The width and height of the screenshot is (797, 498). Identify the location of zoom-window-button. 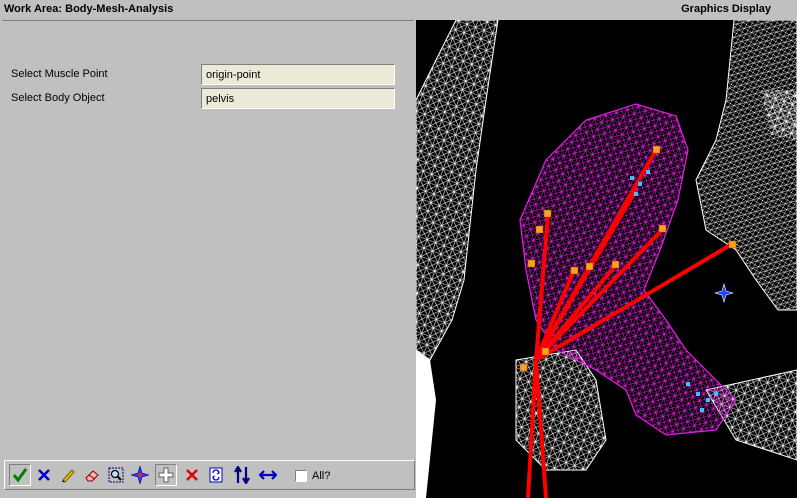
(116, 475).